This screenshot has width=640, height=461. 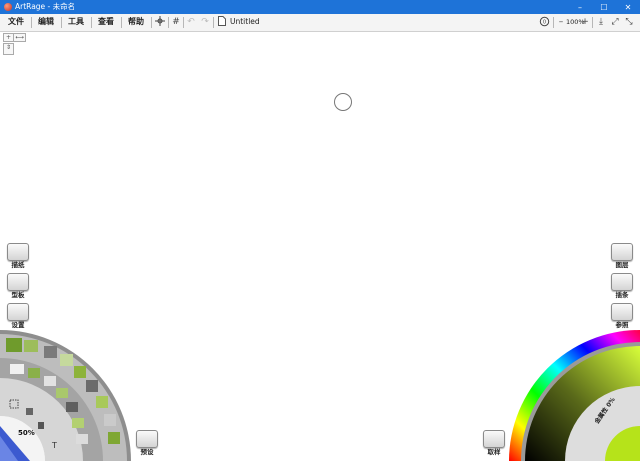 I want to click on stencil-label: 型板, so click(x=18, y=295).